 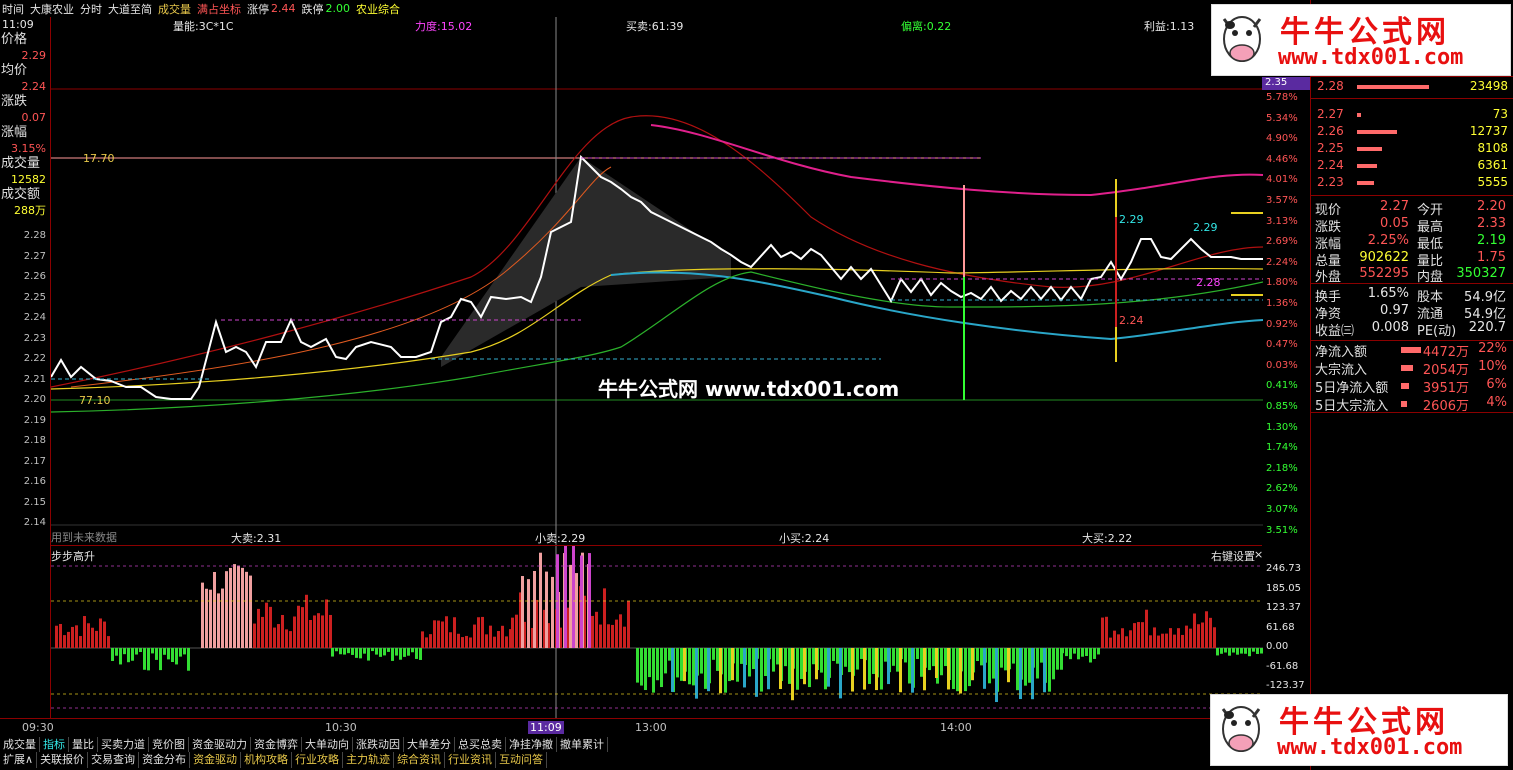 What do you see at coordinates (220, 744) in the screenshot?
I see `tab-indicator: 资金驱动力` at bounding box center [220, 744].